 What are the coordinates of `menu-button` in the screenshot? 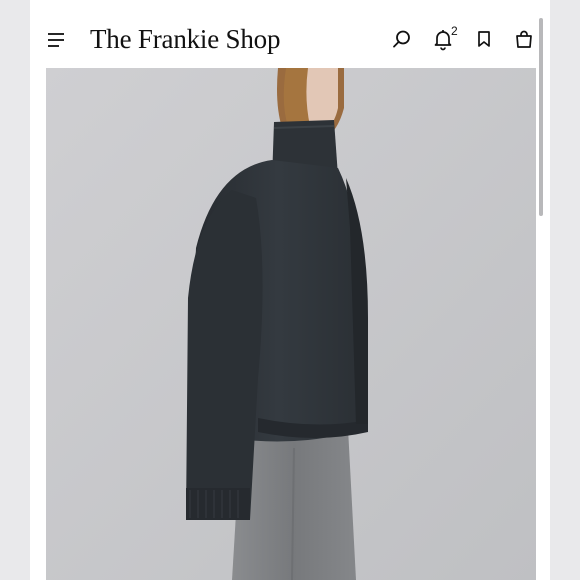 It's located at (56, 40).